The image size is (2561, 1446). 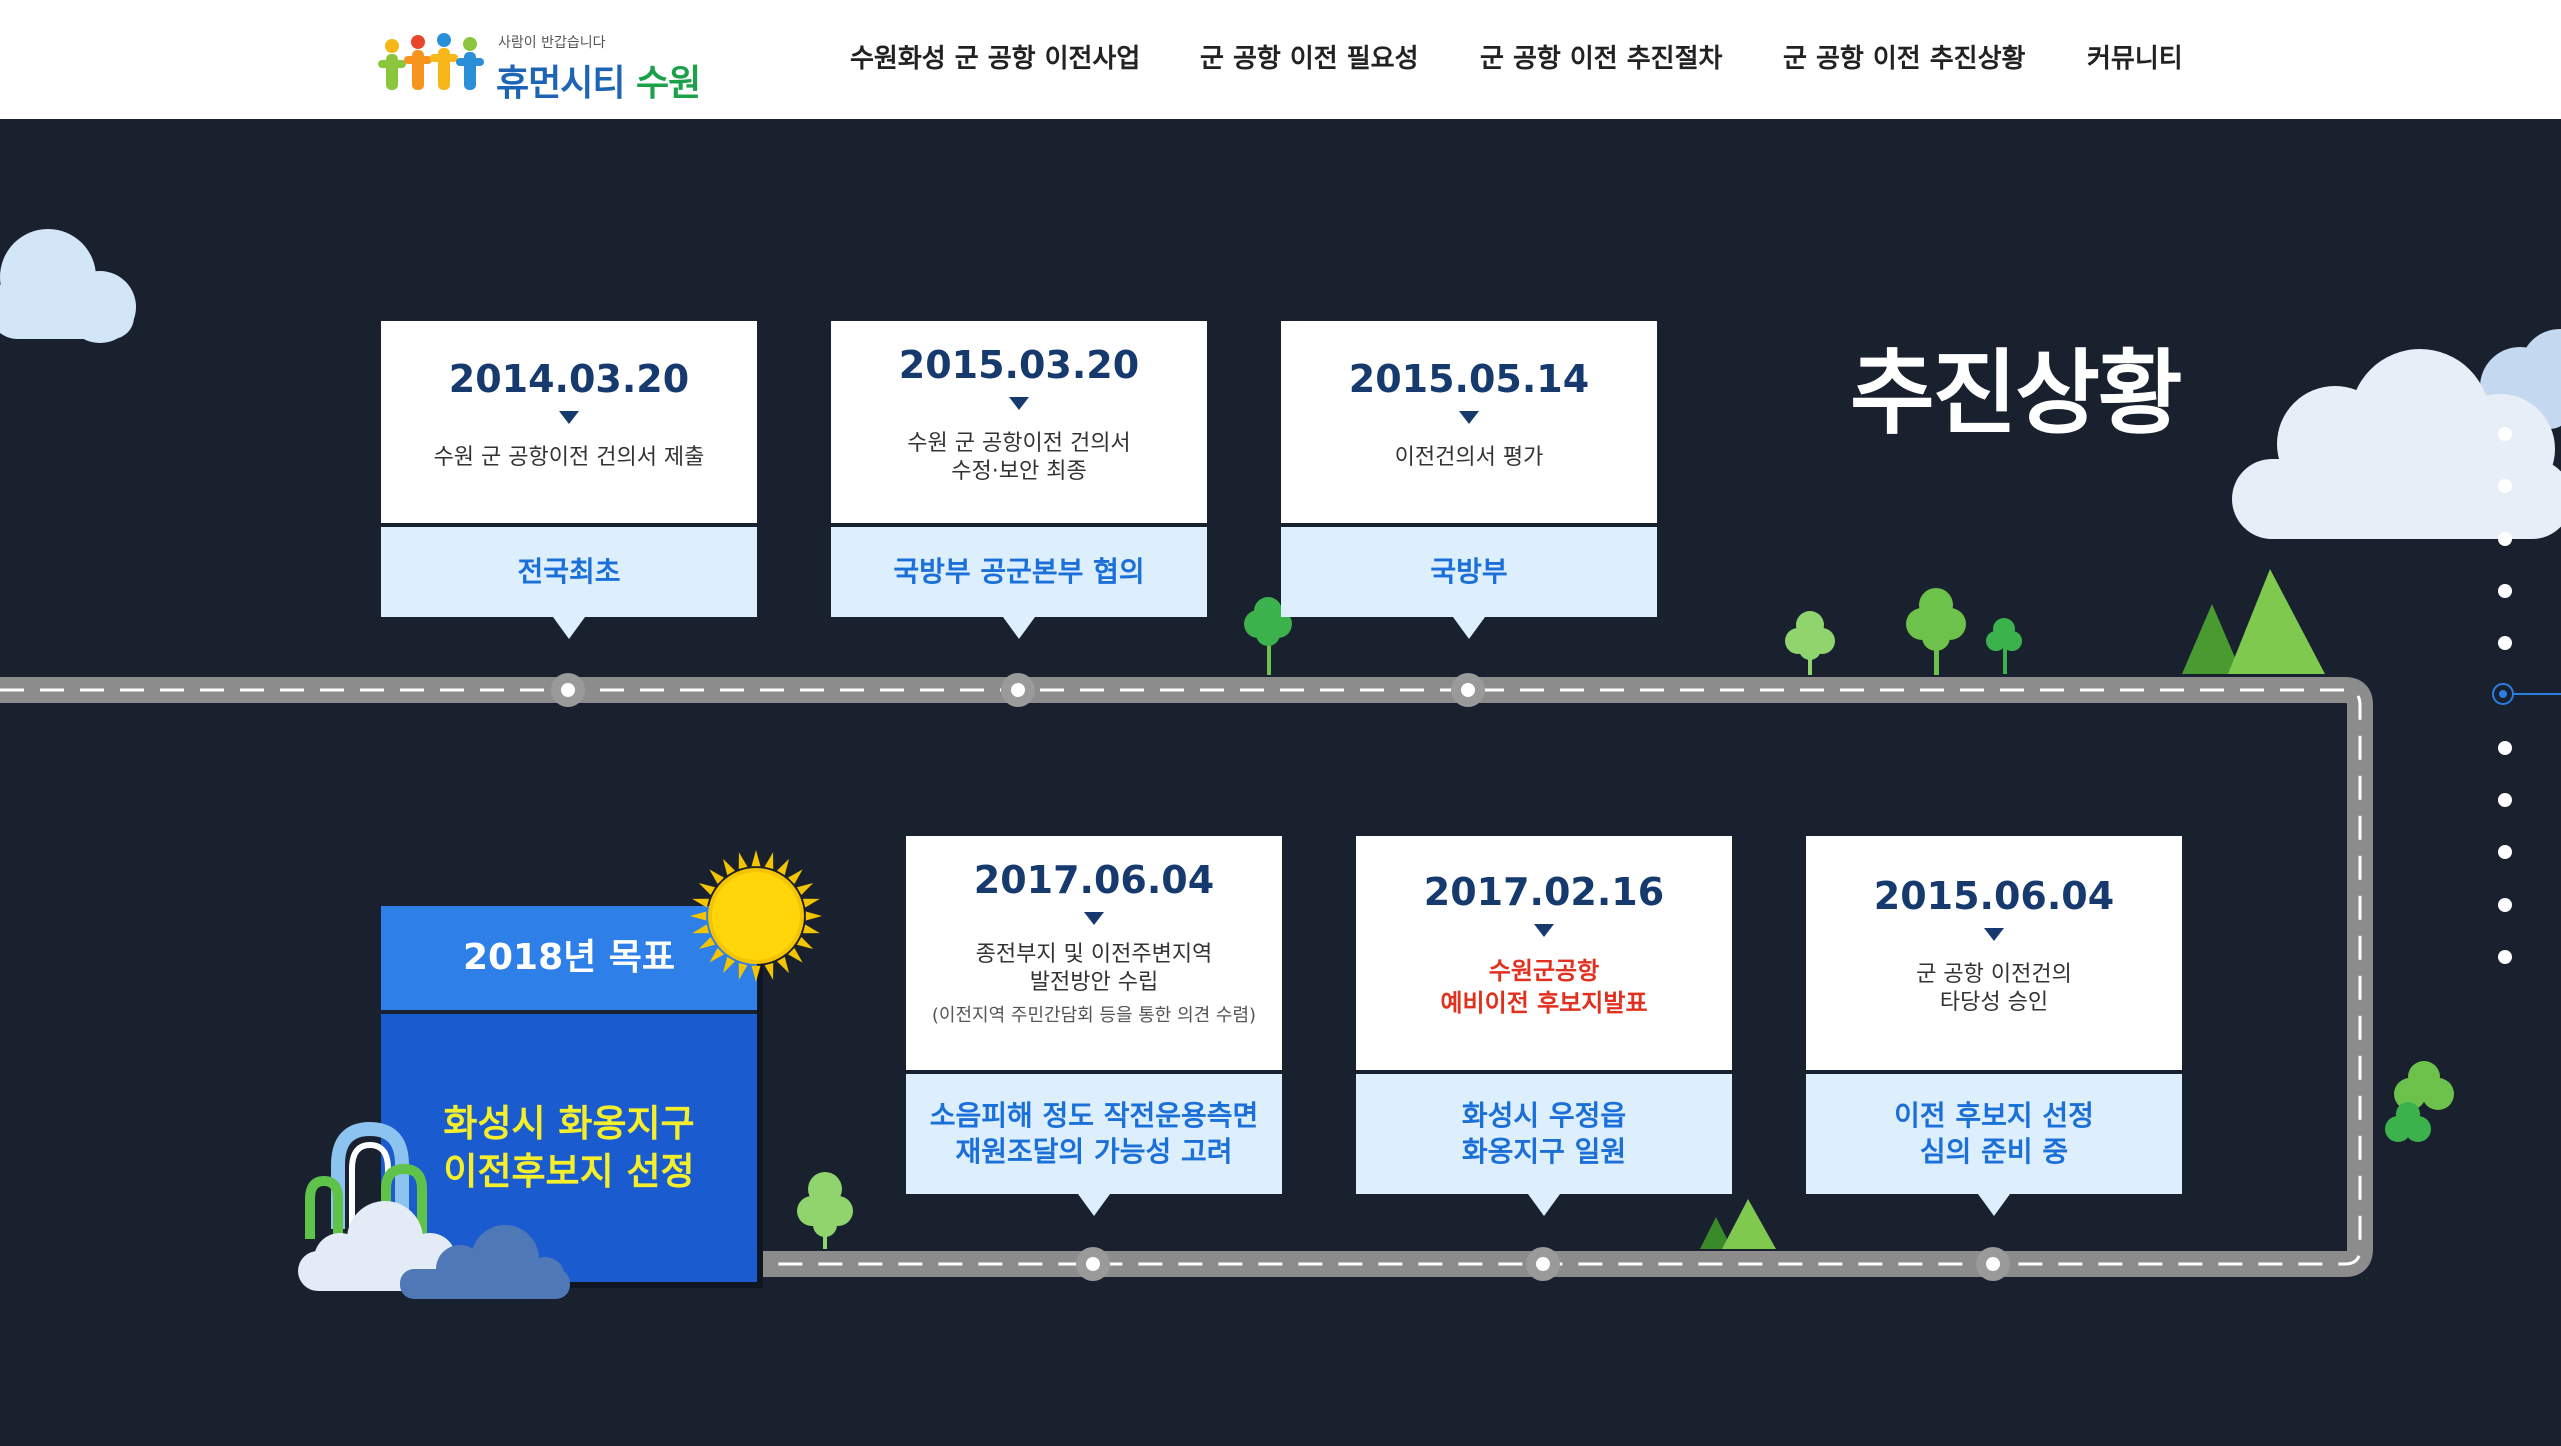 What do you see at coordinates (1094, 968) in the screenshot?
I see `card-description: 종전부지 및 이전주변지역 발전방안 수립` at bounding box center [1094, 968].